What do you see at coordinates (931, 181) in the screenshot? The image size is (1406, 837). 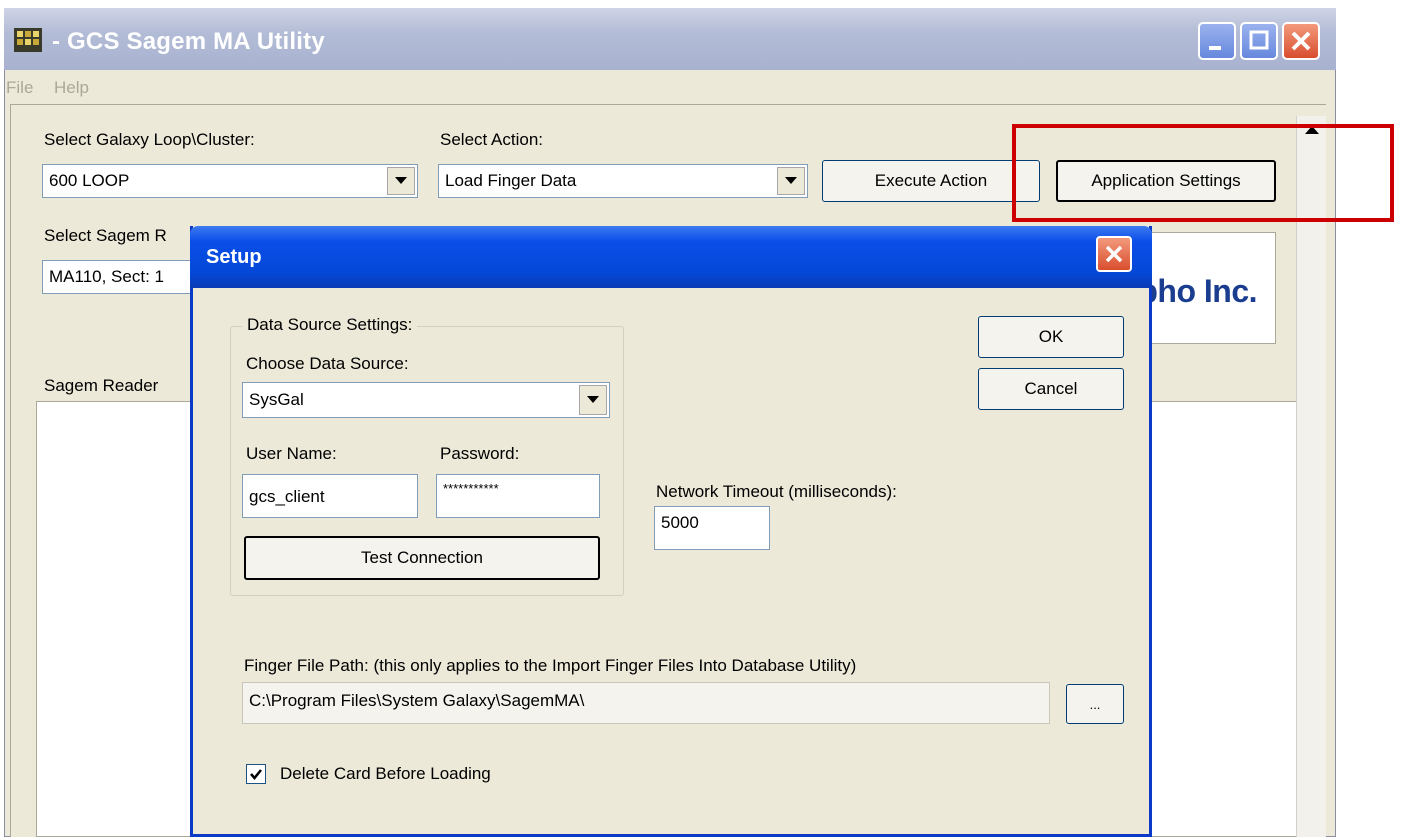 I see `execute-action-button: Execute Action` at bounding box center [931, 181].